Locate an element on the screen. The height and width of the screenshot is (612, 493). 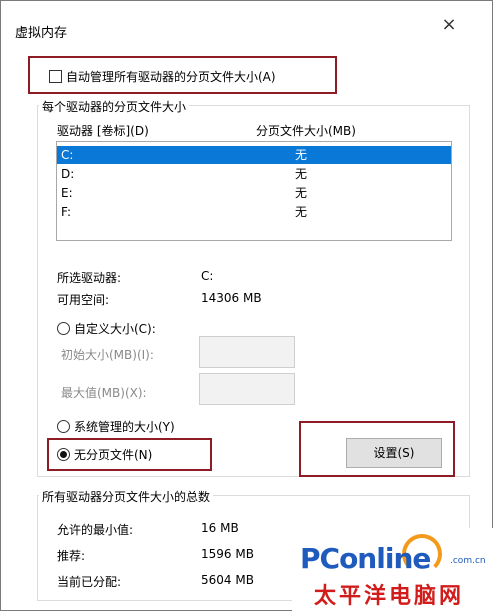
pconline-watermark: PConline .com.cn 太平洋电脑网 is located at coordinates (392, 570).